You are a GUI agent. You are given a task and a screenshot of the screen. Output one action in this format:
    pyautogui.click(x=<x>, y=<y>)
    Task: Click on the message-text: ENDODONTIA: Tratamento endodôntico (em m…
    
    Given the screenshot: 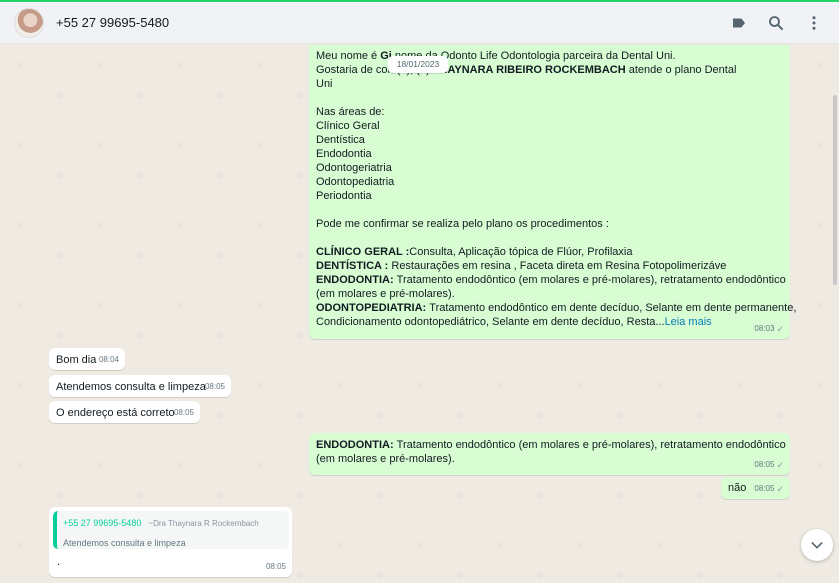 What is the action you would take?
    pyautogui.click(x=551, y=452)
    